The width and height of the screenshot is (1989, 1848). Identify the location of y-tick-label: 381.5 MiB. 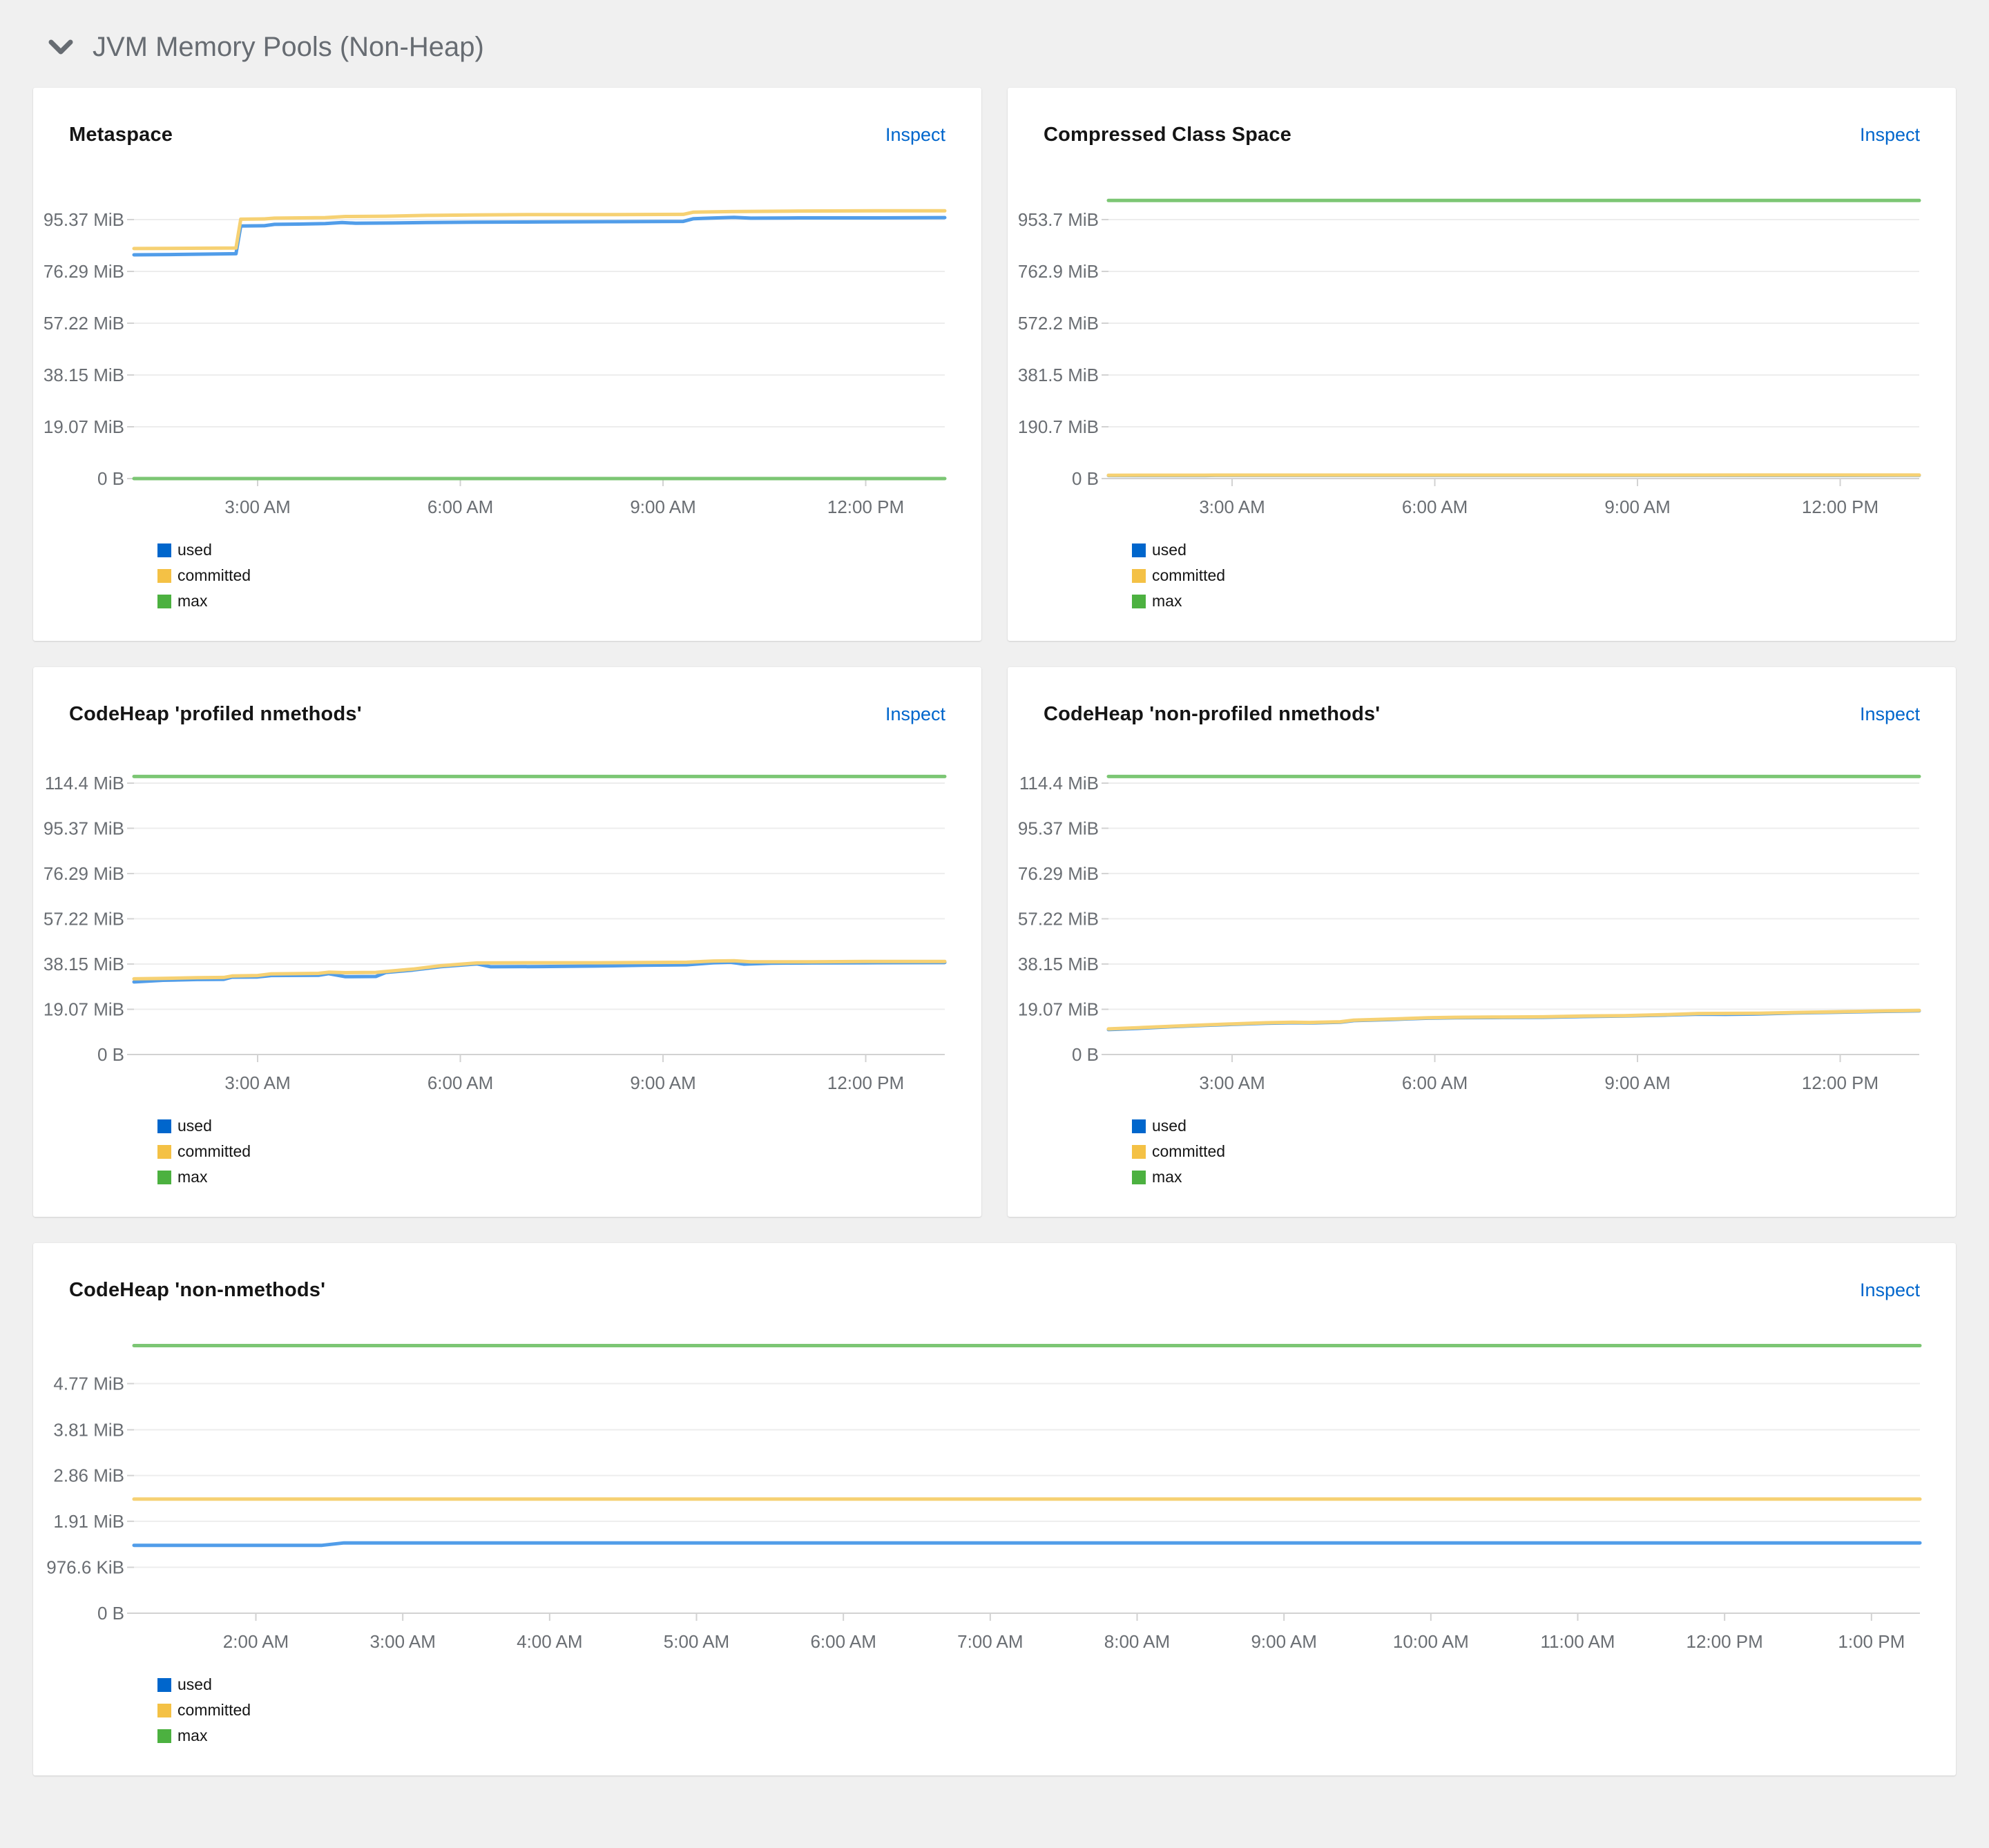
(1058, 375).